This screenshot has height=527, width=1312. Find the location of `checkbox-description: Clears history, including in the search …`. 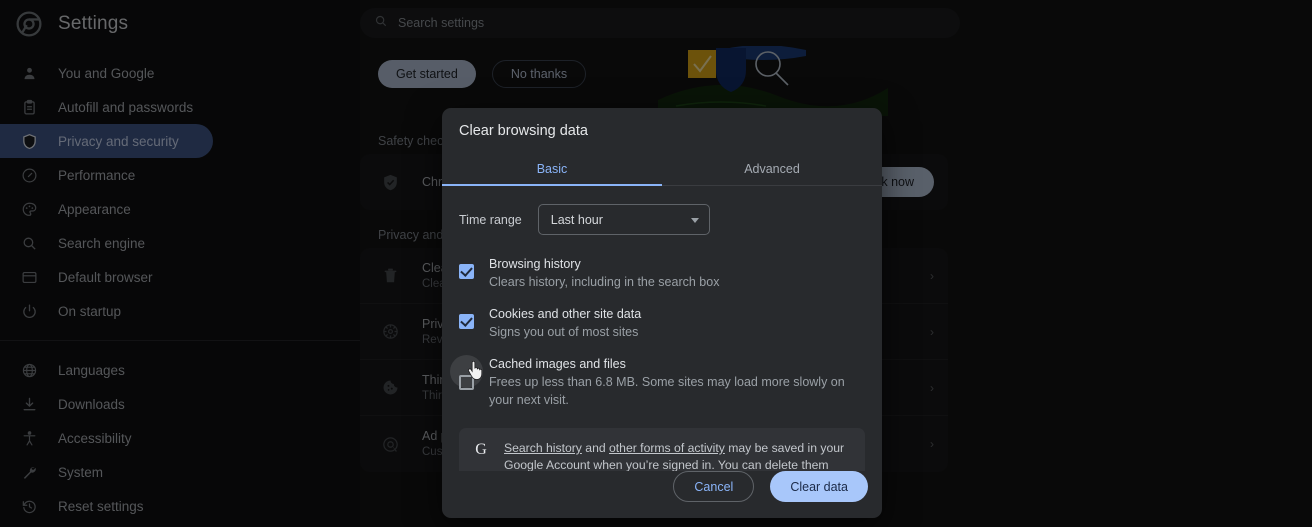

checkbox-description: Clears history, including in the search … is located at coordinates (604, 282).